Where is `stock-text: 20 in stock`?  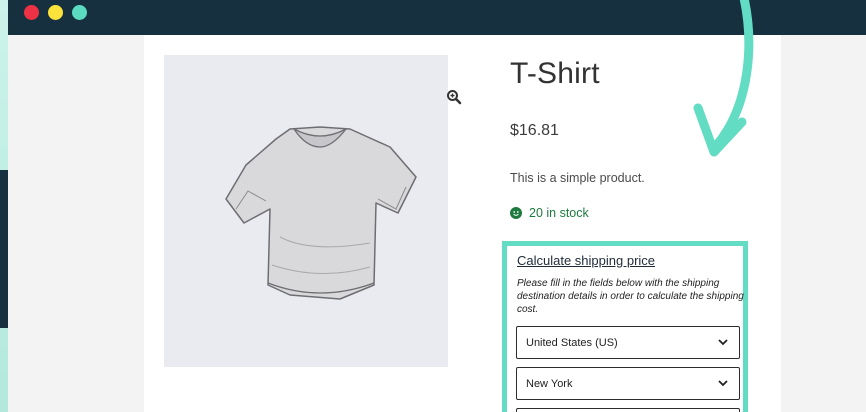
stock-text: 20 in stock is located at coordinates (559, 213).